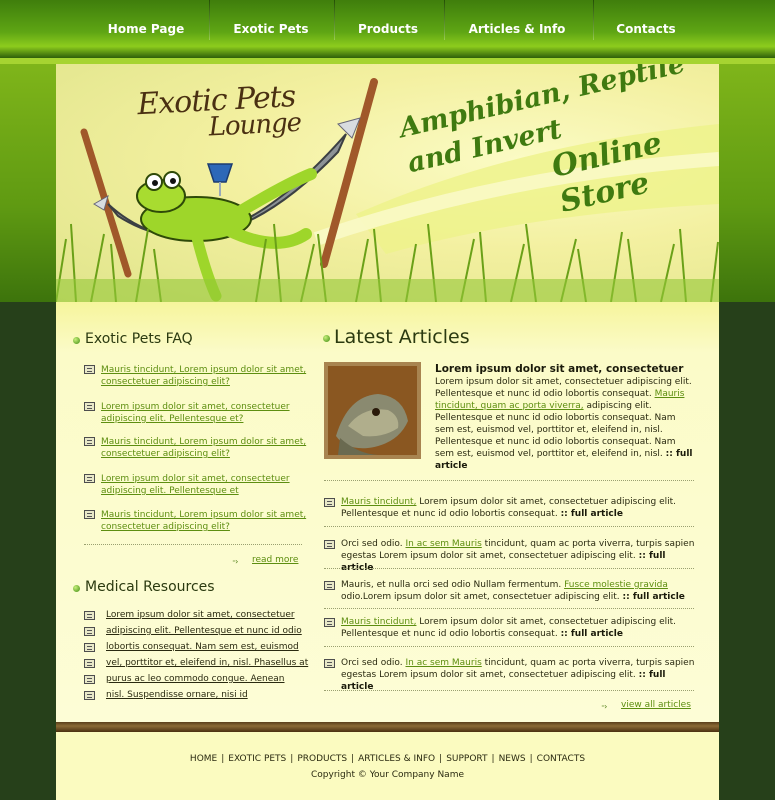 Image resolution: width=775 pixels, height=800 pixels. What do you see at coordinates (466, 759) in the screenshot?
I see `footer-link-support: SUPPORT` at bounding box center [466, 759].